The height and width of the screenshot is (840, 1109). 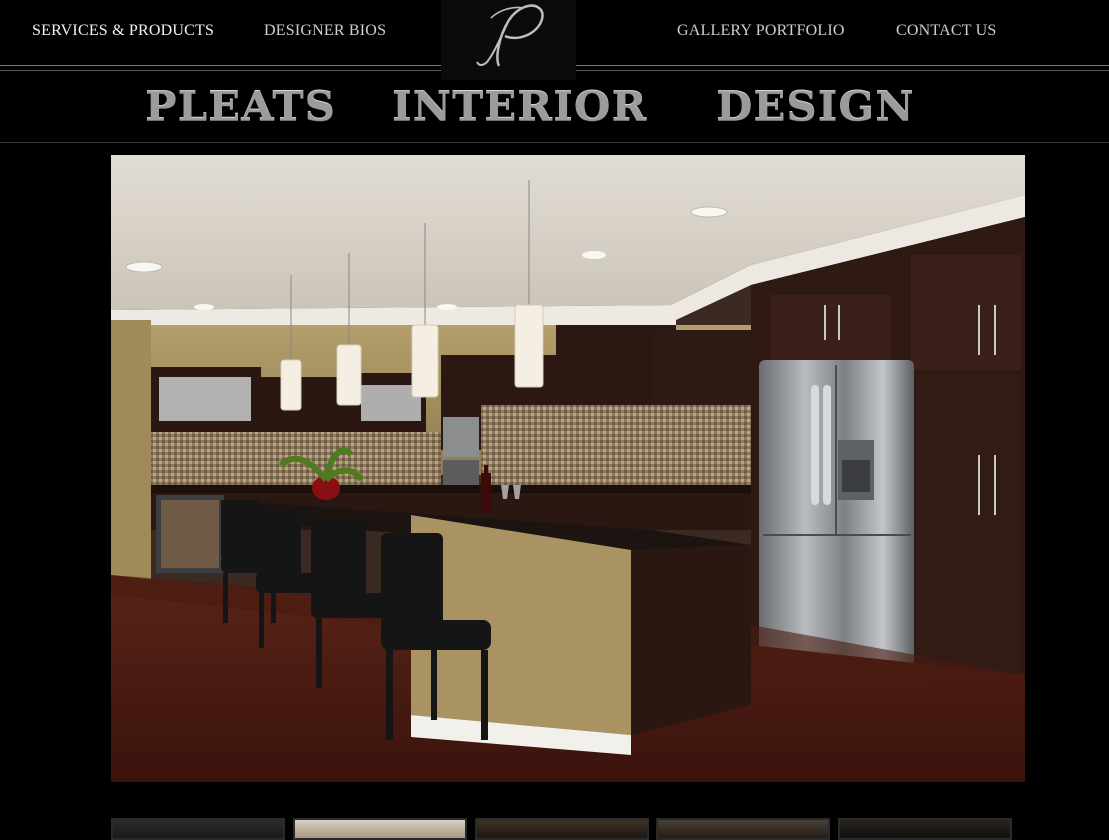 I want to click on home-logo, so click(x=508, y=40).